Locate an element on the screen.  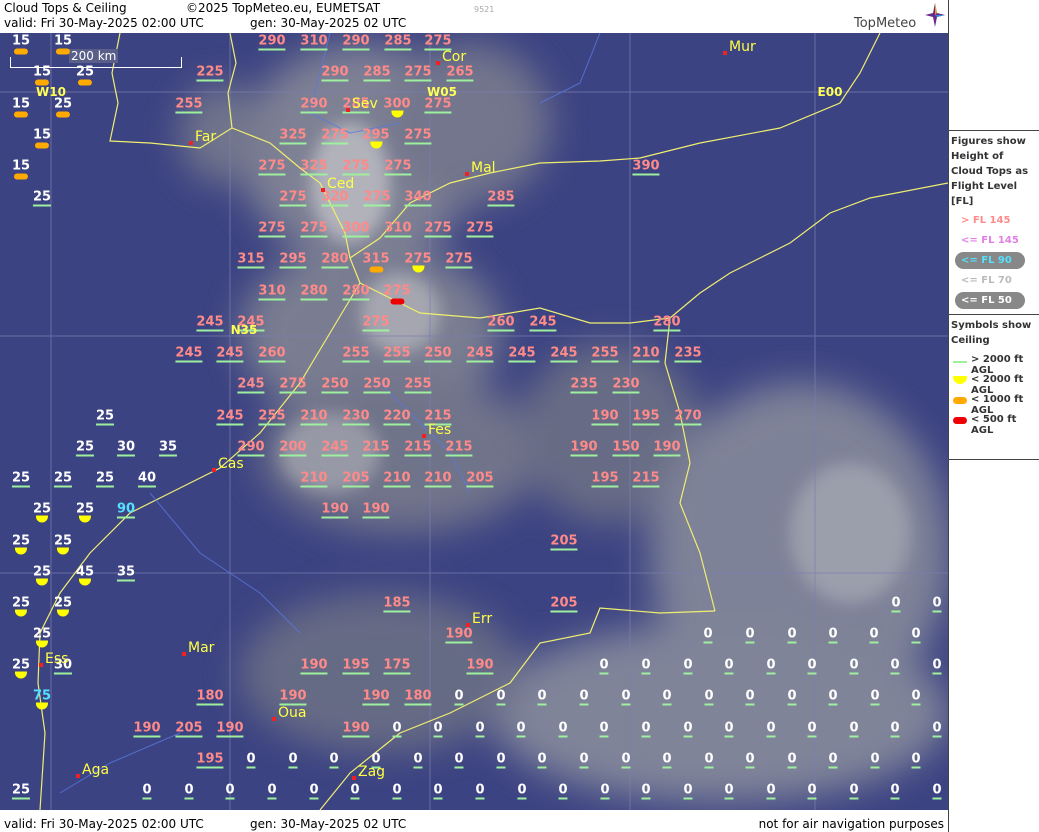
legend-item: <= FL 70 is located at coordinates (994, 282).